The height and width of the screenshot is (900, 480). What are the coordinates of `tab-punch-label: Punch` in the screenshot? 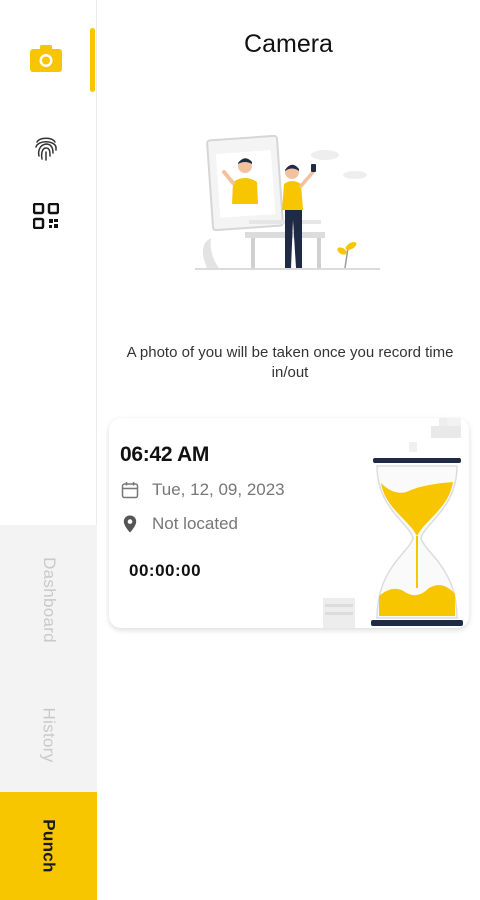 It's located at (49, 846).